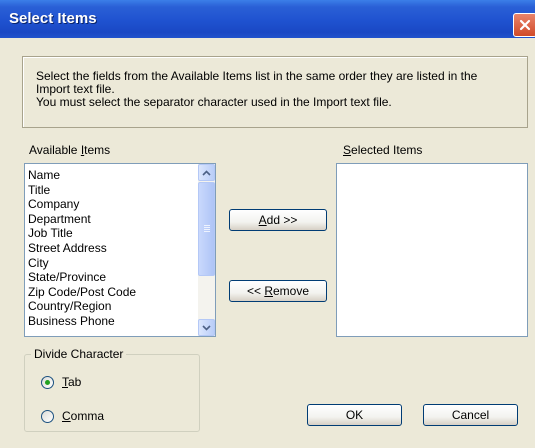 This screenshot has height=448, width=535. Describe the element at coordinates (59, 219) in the screenshot. I see `list-item: Department` at that location.